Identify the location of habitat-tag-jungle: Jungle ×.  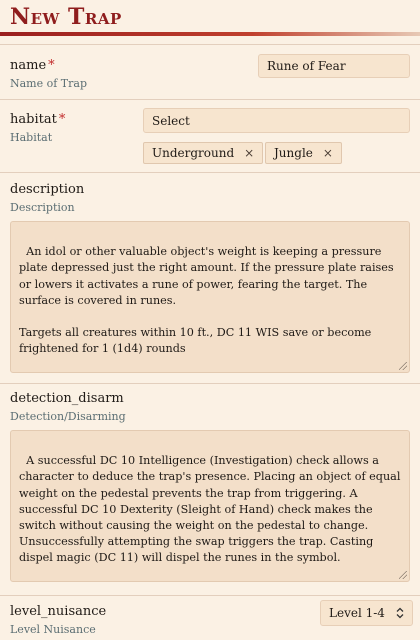
(303, 153).